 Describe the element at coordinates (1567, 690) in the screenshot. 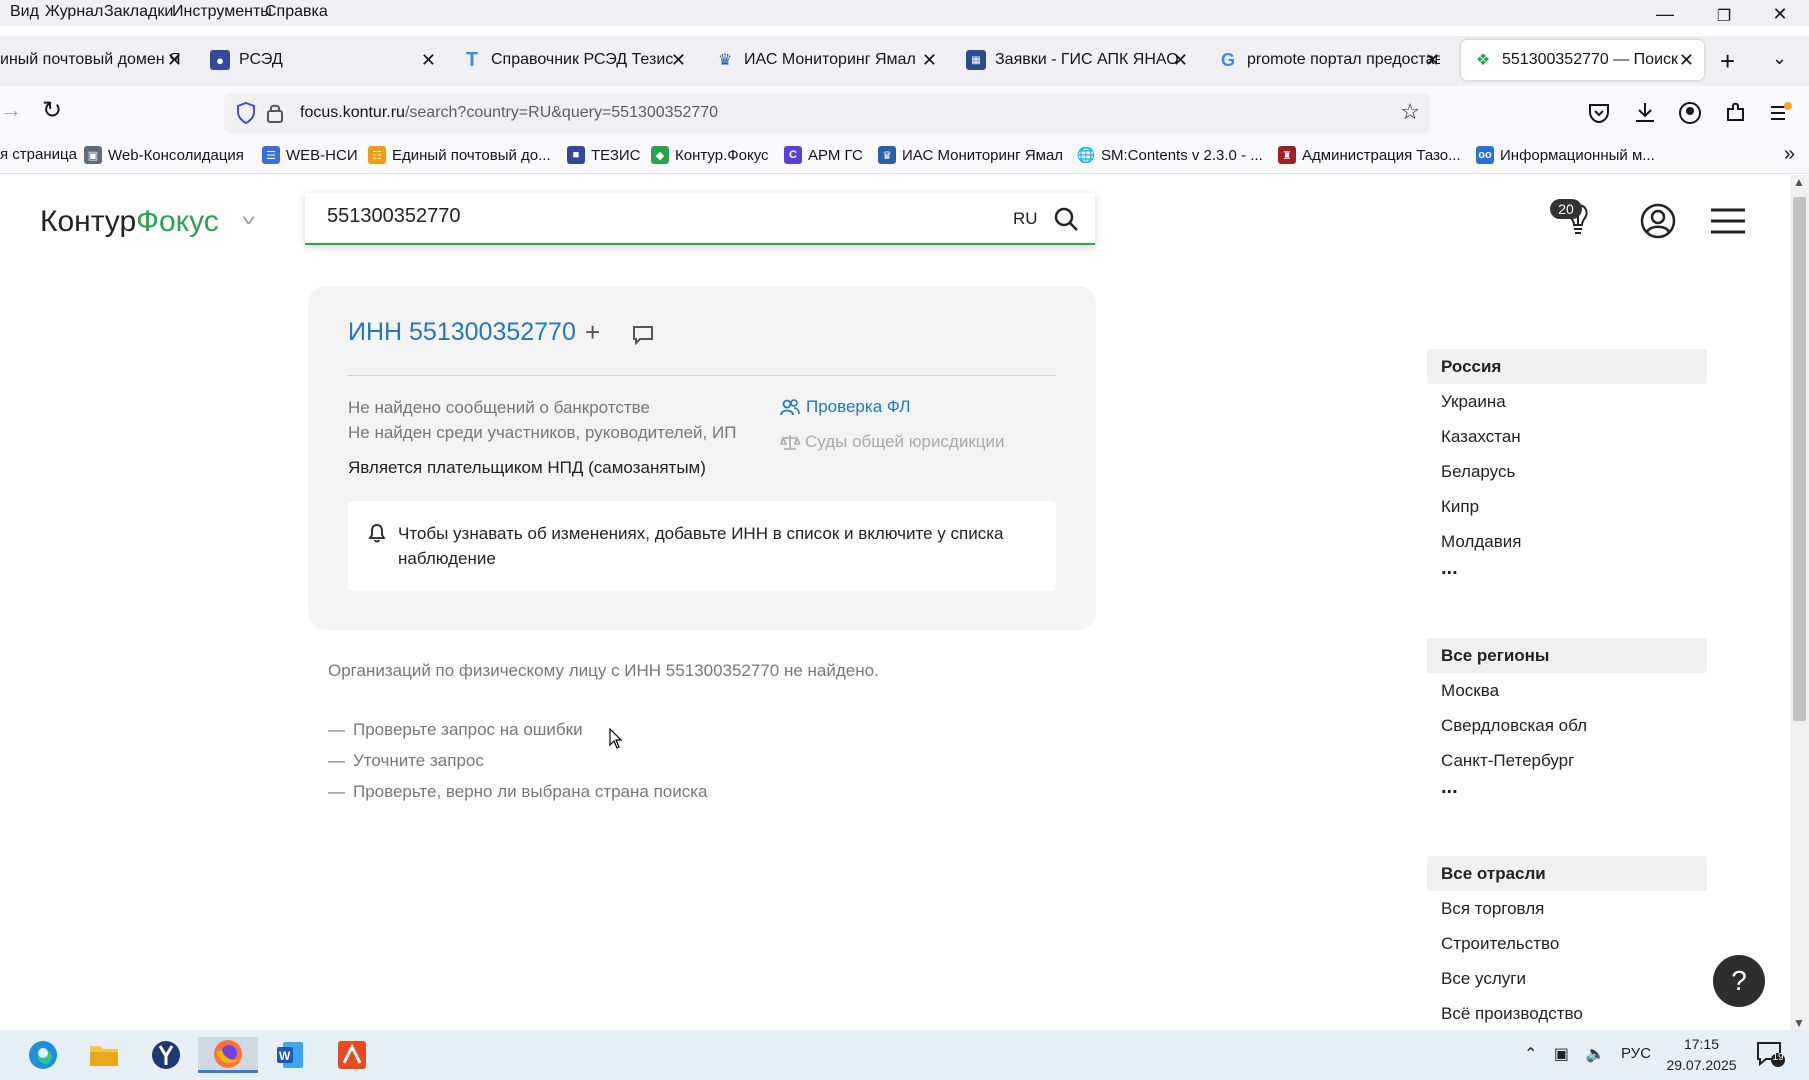

I see `filter-region-moscow: Москва` at that location.